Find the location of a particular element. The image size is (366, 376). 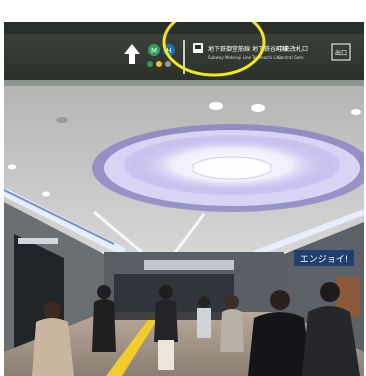

sign-block-3-line1: 中央改札口 is located at coordinates (293, 49).